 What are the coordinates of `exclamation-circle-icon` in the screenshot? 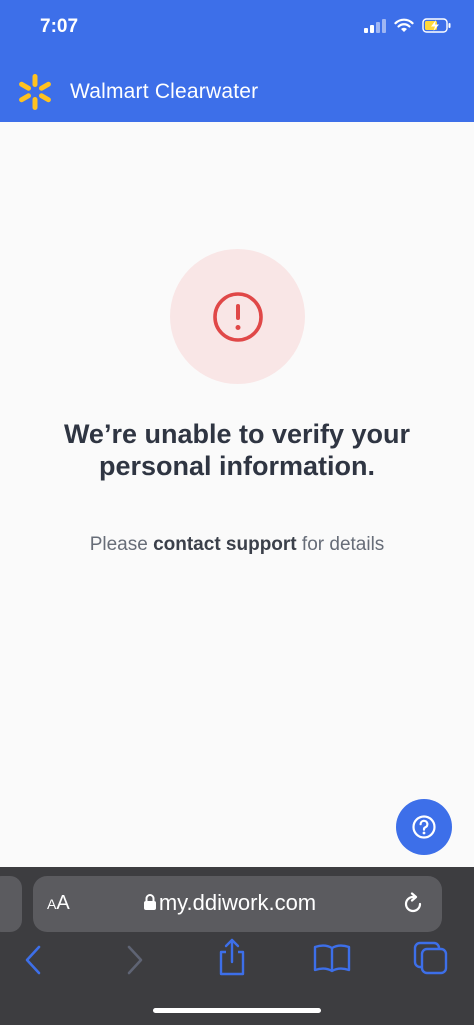 It's located at (237, 316).